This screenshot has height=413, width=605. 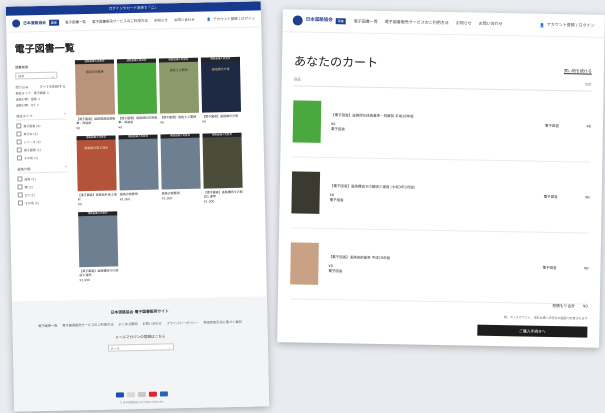 What do you see at coordinates (45, 186) in the screenshot?
I see `filter-option: 橋 (2)` at bounding box center [45, 186].